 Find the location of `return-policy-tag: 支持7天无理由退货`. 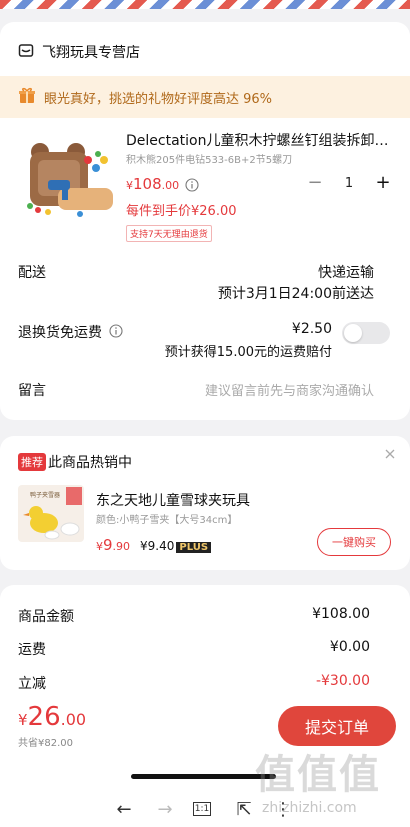

return-policy-tag: 支持7天无理由退货 is located at coordinates (169, 233).